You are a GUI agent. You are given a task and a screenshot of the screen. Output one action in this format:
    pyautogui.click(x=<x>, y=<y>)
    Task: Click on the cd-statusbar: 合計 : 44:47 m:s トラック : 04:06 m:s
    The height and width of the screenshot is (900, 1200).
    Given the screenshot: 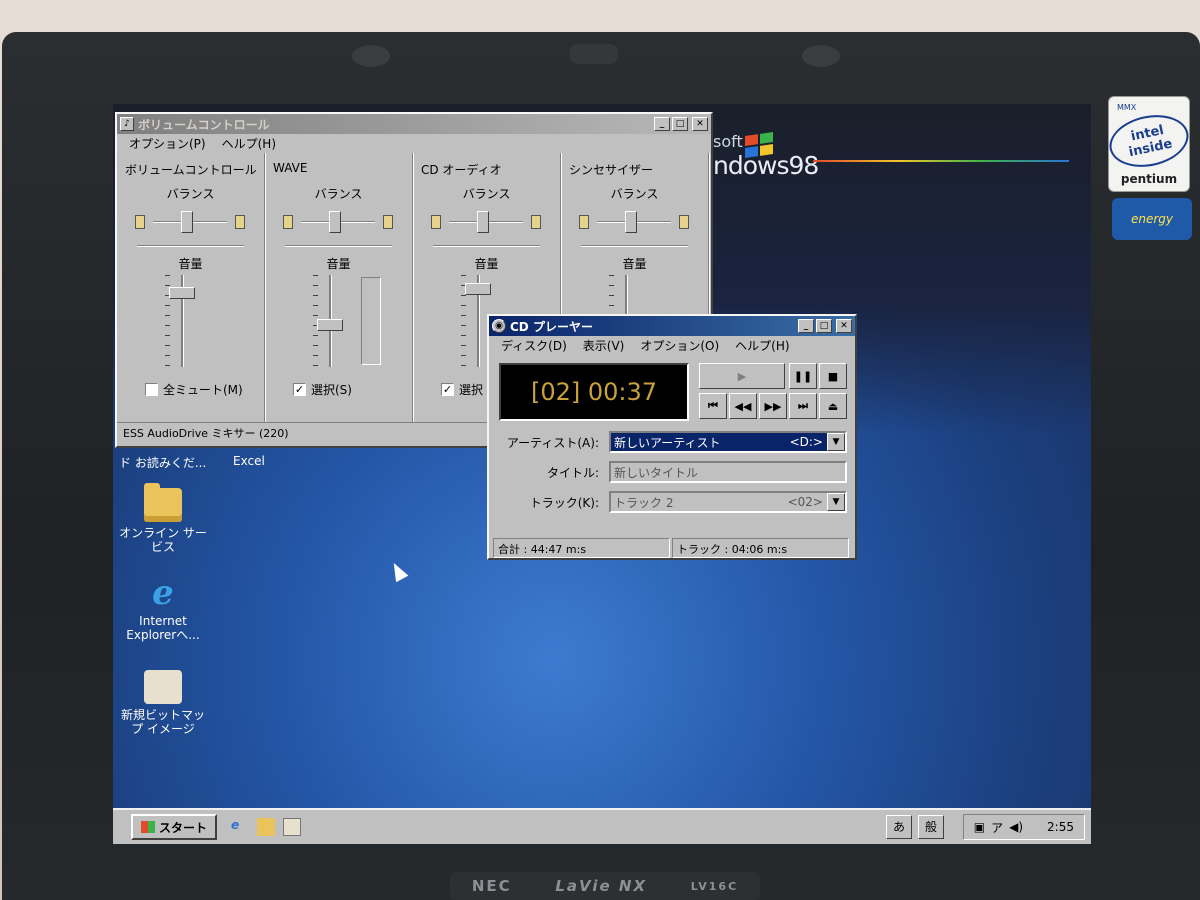 What is the action you would take?
    pyautogui.click(x=672, y=548)
    